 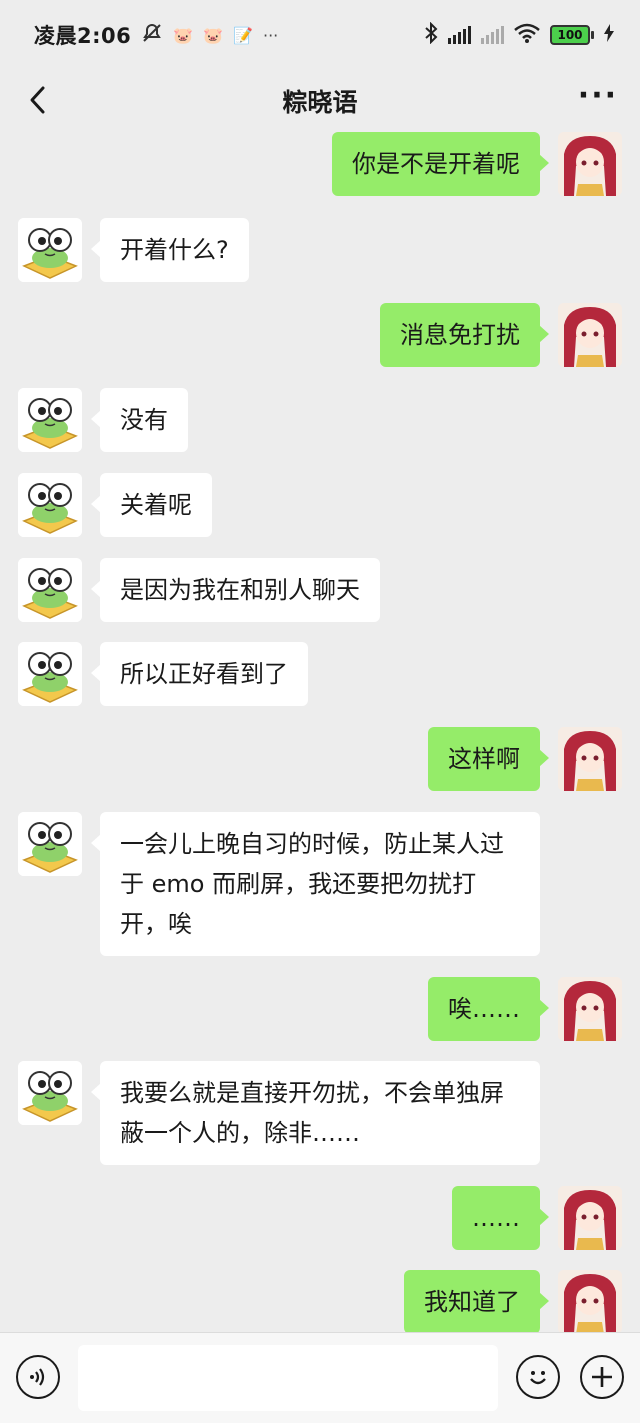 I want to click on battery-icon: 100, so click(x=572, y=35).